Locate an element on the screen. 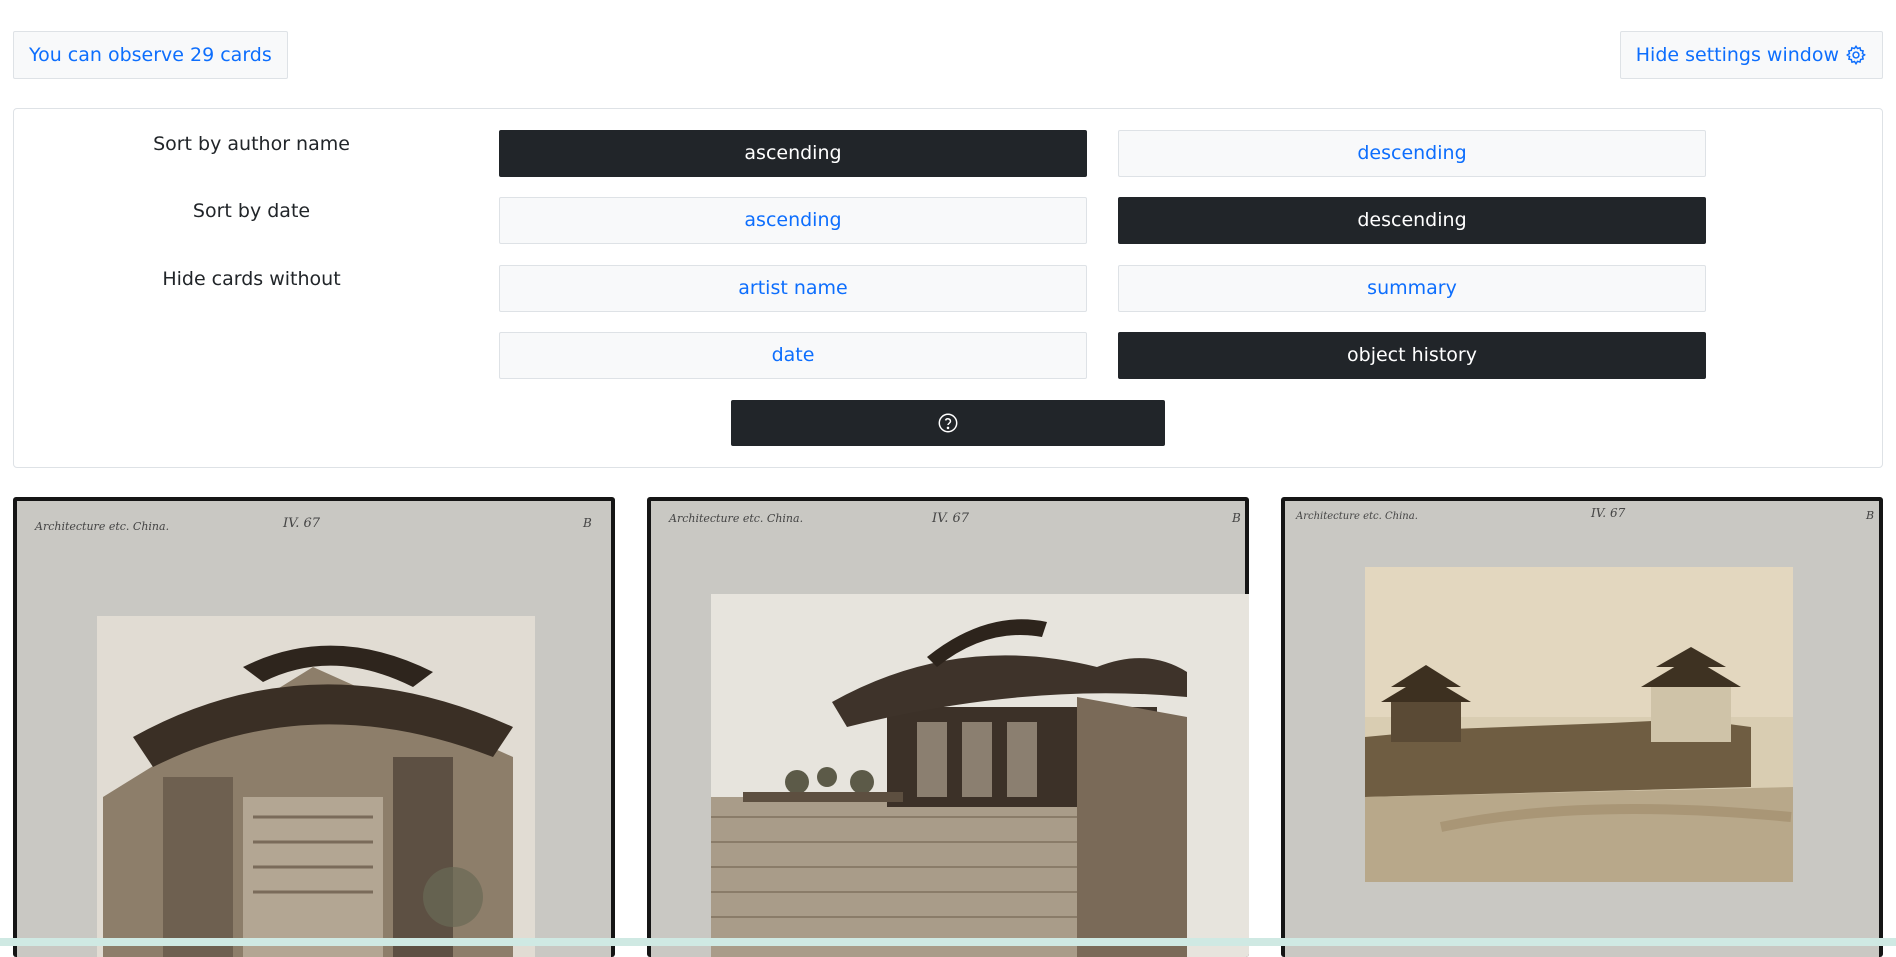 The height and width of the screenshot is (957, 1896). sort-date-ascending-button: ascending is located at coordinates (793, 220).